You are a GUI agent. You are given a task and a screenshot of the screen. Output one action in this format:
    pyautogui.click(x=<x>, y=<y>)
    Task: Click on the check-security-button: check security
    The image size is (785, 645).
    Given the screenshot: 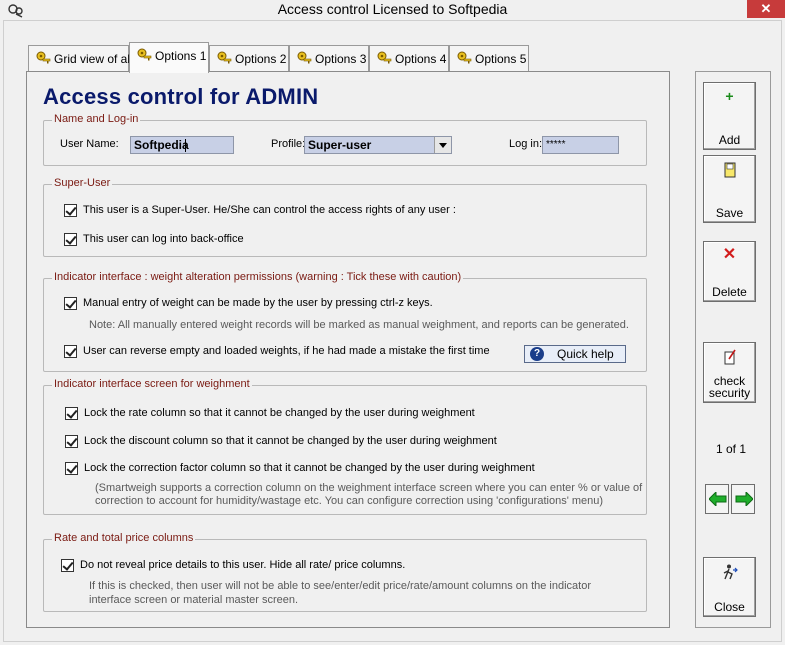 What is the action you would take?
    pyautogui.click(x=729, y=372)
    